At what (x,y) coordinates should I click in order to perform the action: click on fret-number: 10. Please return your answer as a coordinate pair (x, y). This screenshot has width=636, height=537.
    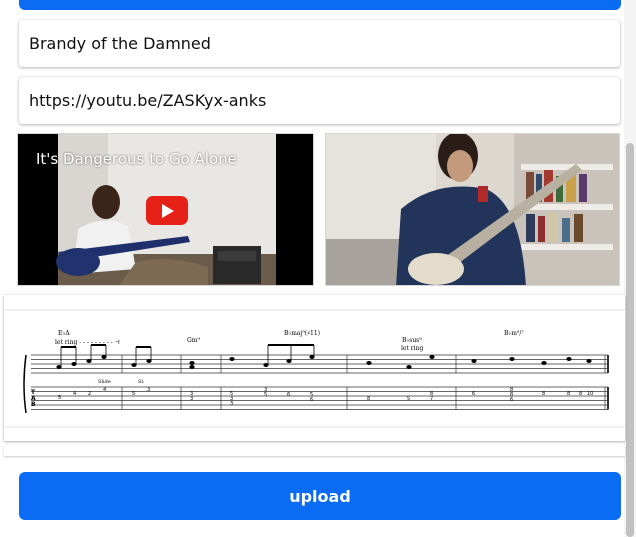
    Looking at the image, I should click on (590, 394).